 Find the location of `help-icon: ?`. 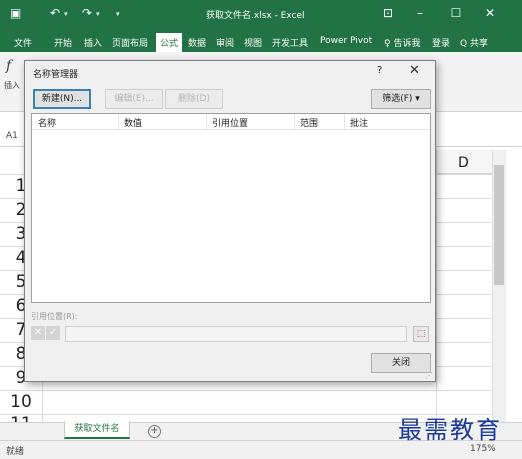

help-icon: ? is located at coordinates (379, 70).